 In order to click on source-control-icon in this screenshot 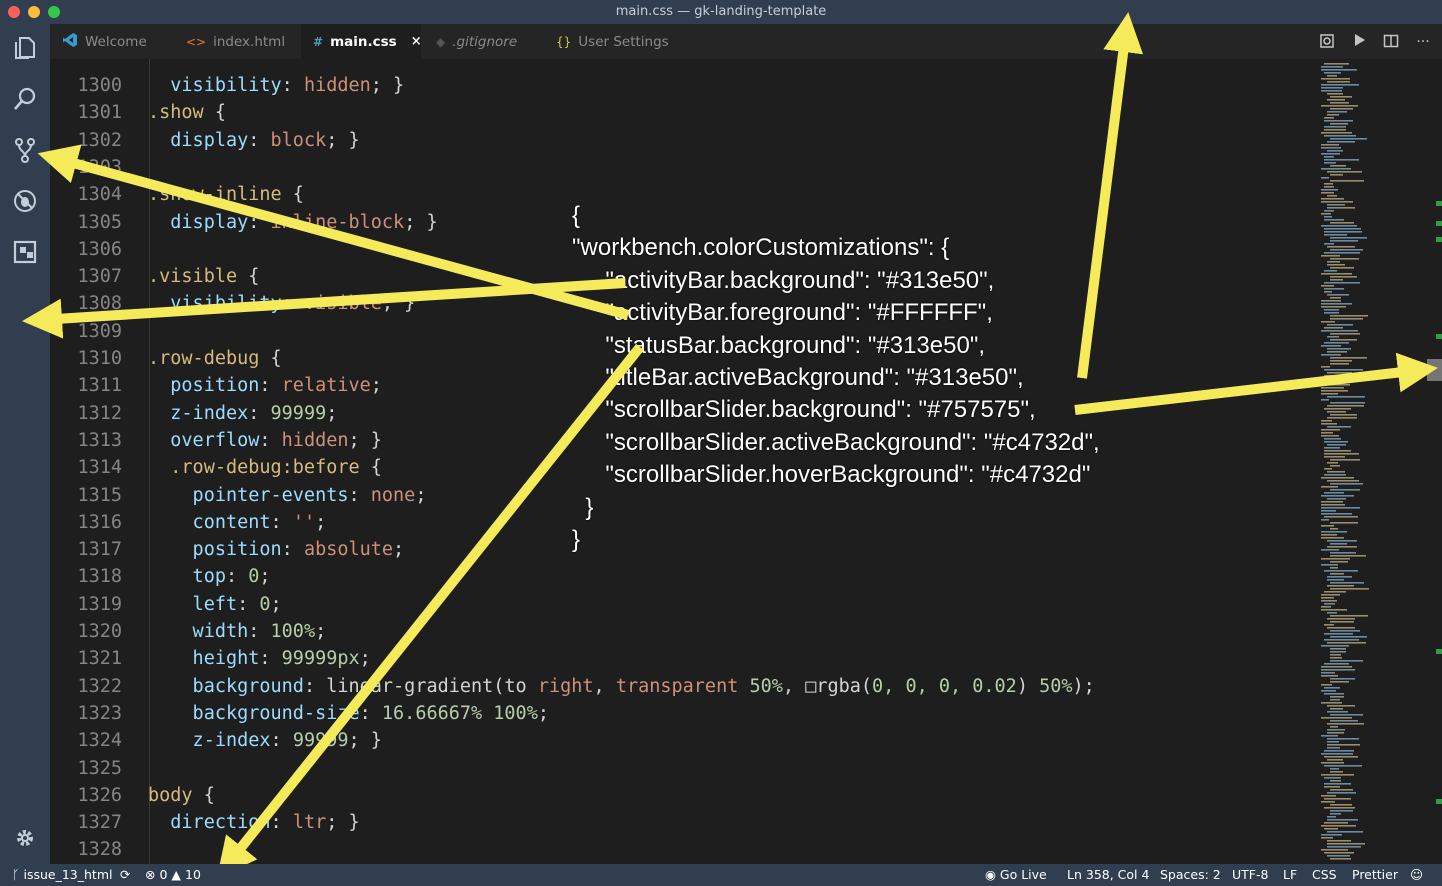, I will do `click(25, 150)`.